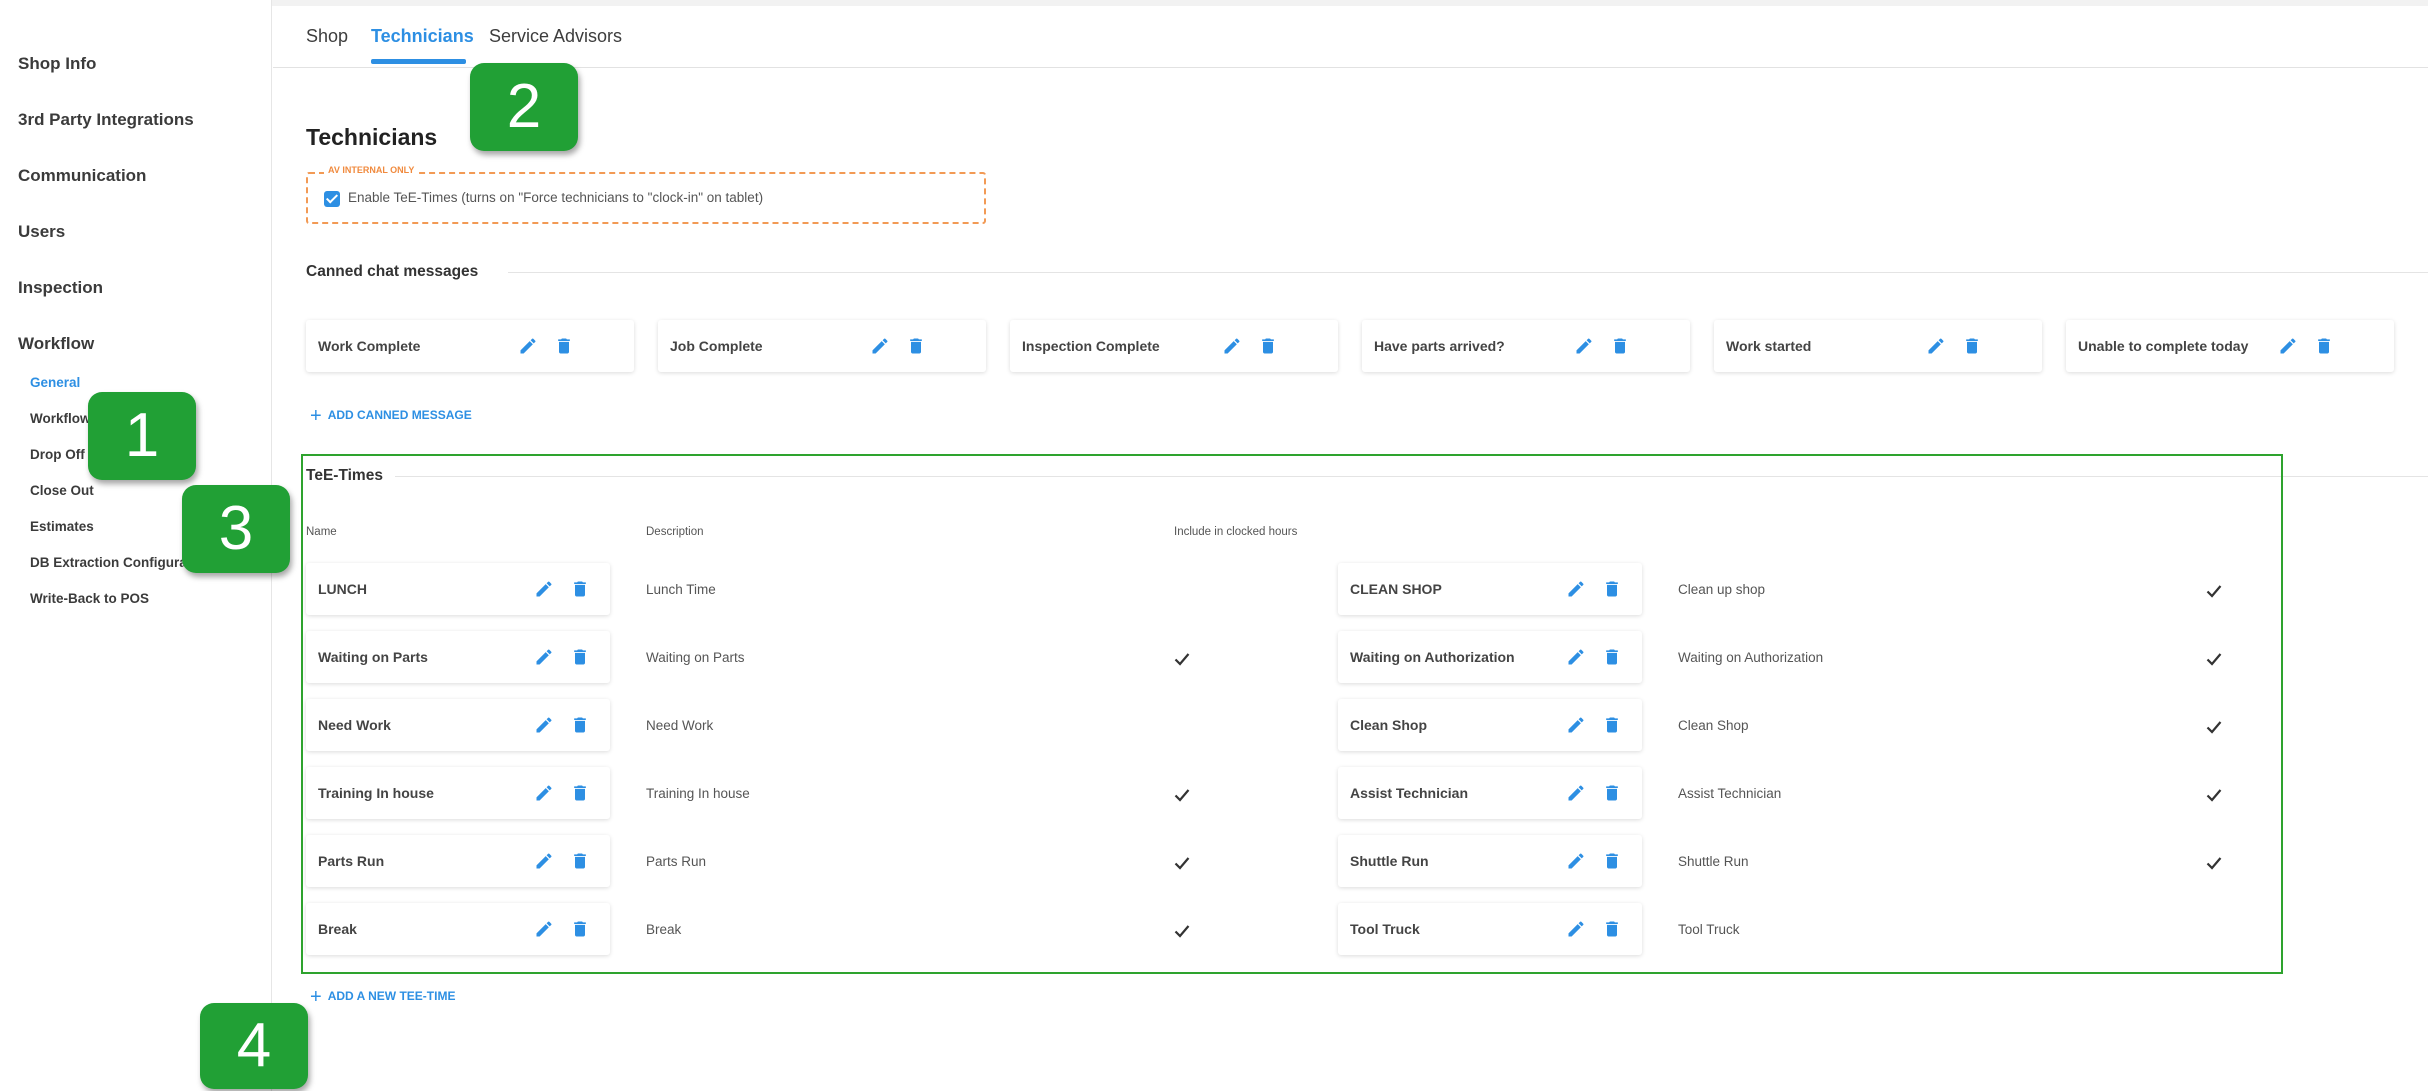 The image size is (2428, 1091). I want to click on canned-message-label: Work Complete, so click(369, 346).